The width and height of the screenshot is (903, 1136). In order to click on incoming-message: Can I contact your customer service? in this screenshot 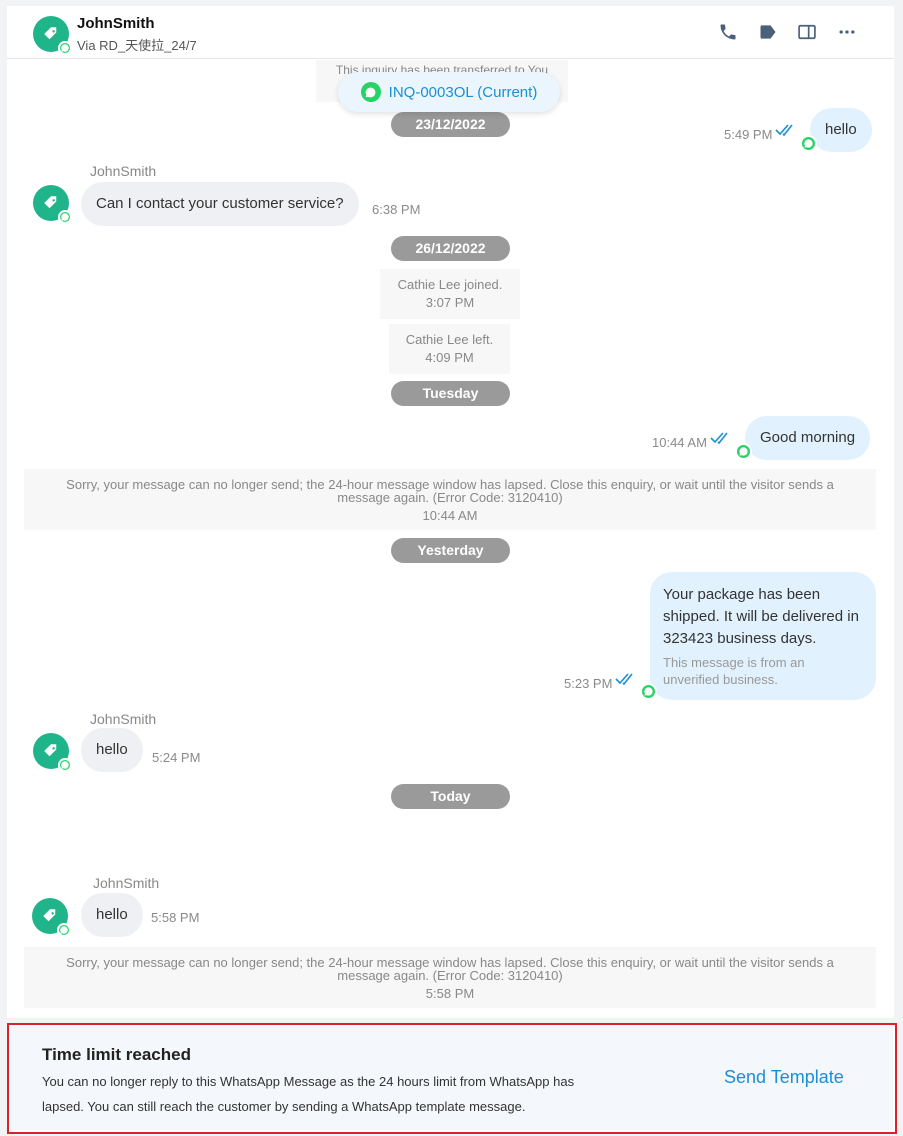, I will do `click(220, 204)`.